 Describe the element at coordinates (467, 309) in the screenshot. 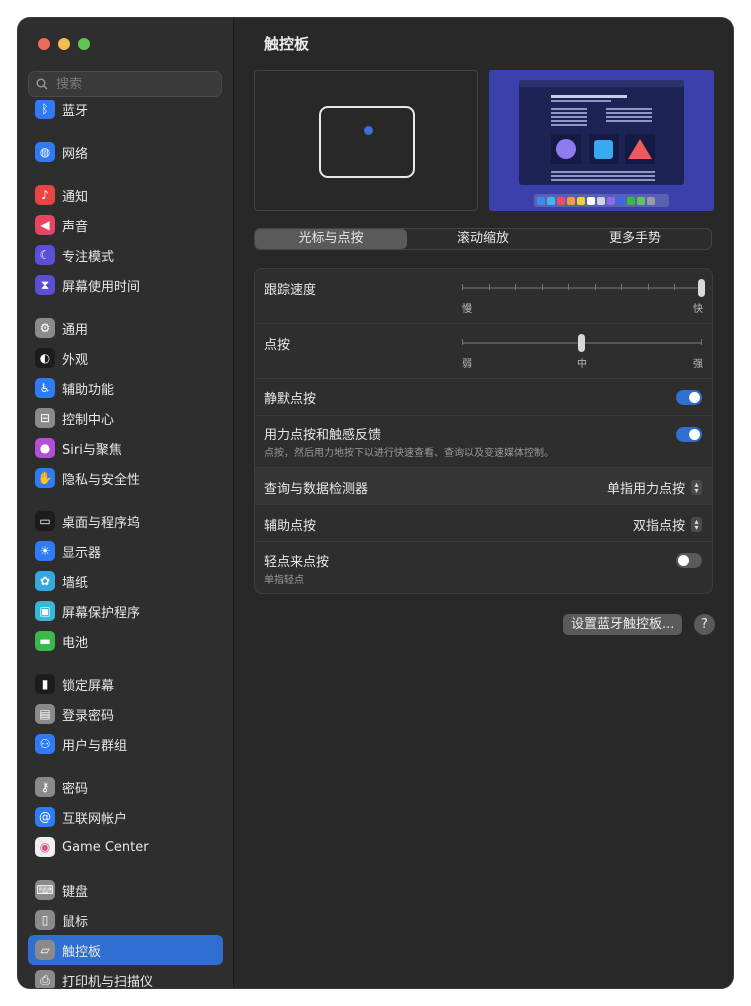

I see `tracking-min-label: 慢` at that location.